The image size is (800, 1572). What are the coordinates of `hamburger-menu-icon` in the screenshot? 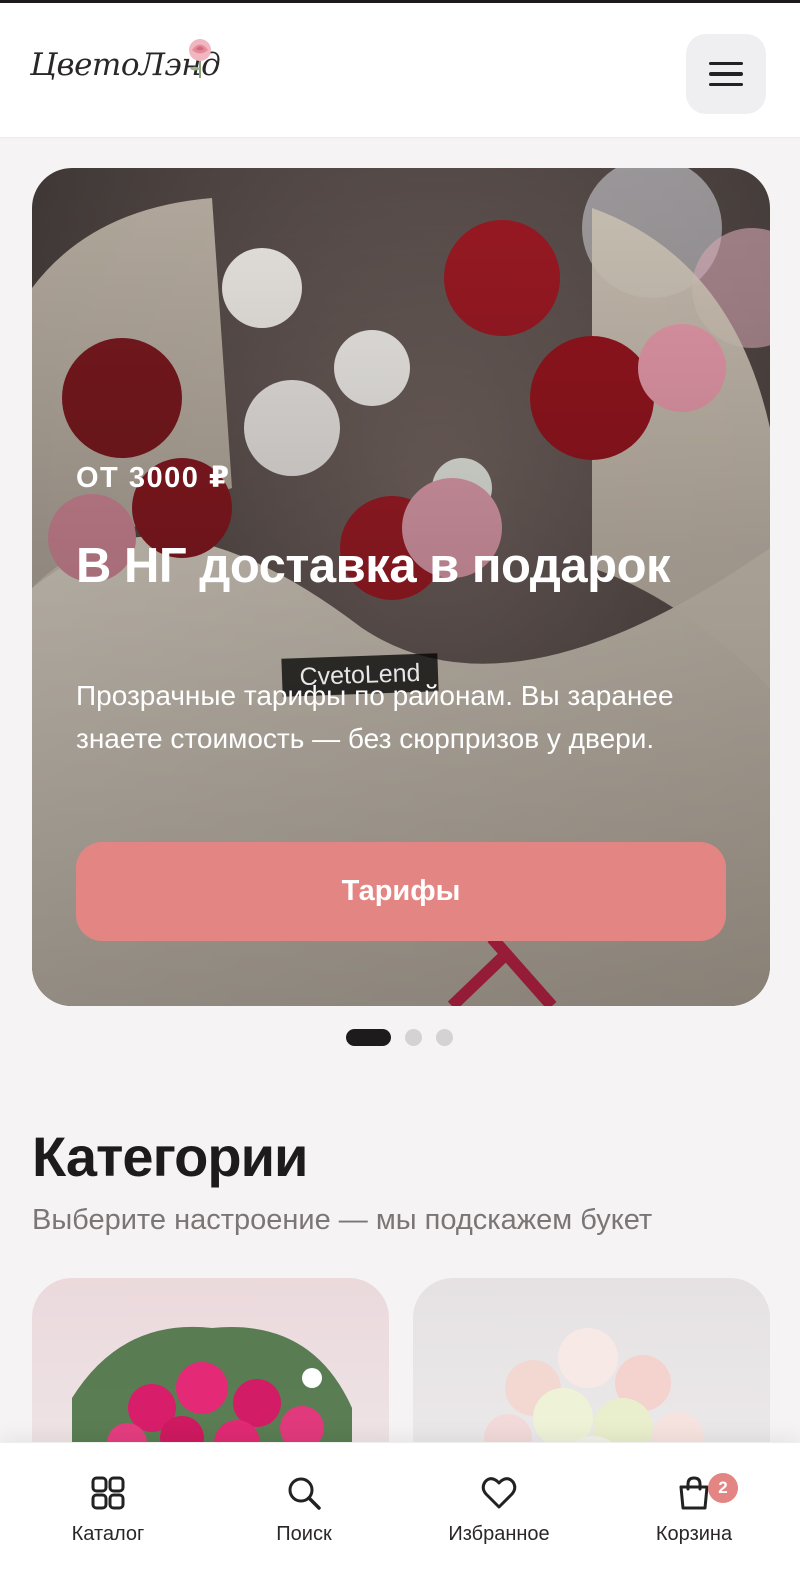 It's located at (726, 63).